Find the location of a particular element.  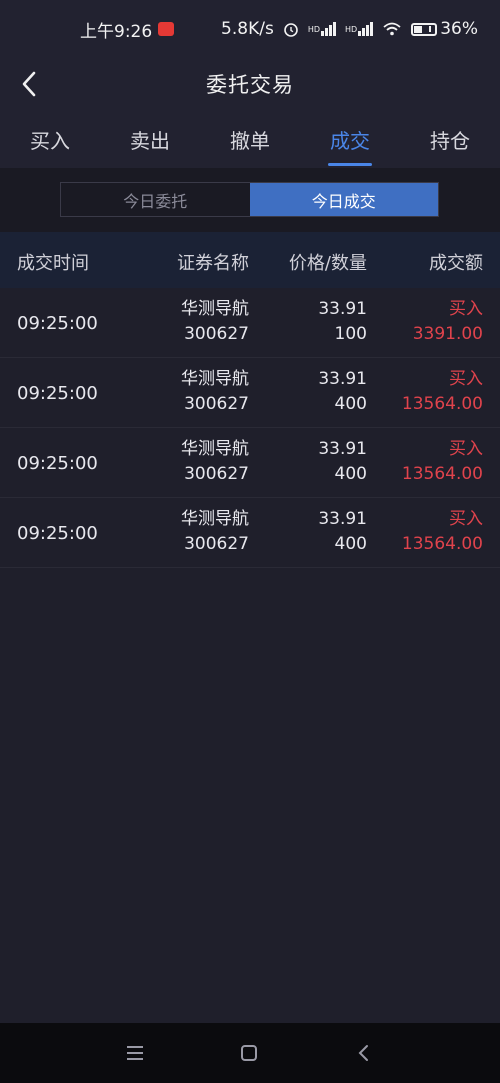

table-header: 成交时间 证券名称 价格/数量 成交额 is located at coordinates (250, 260).